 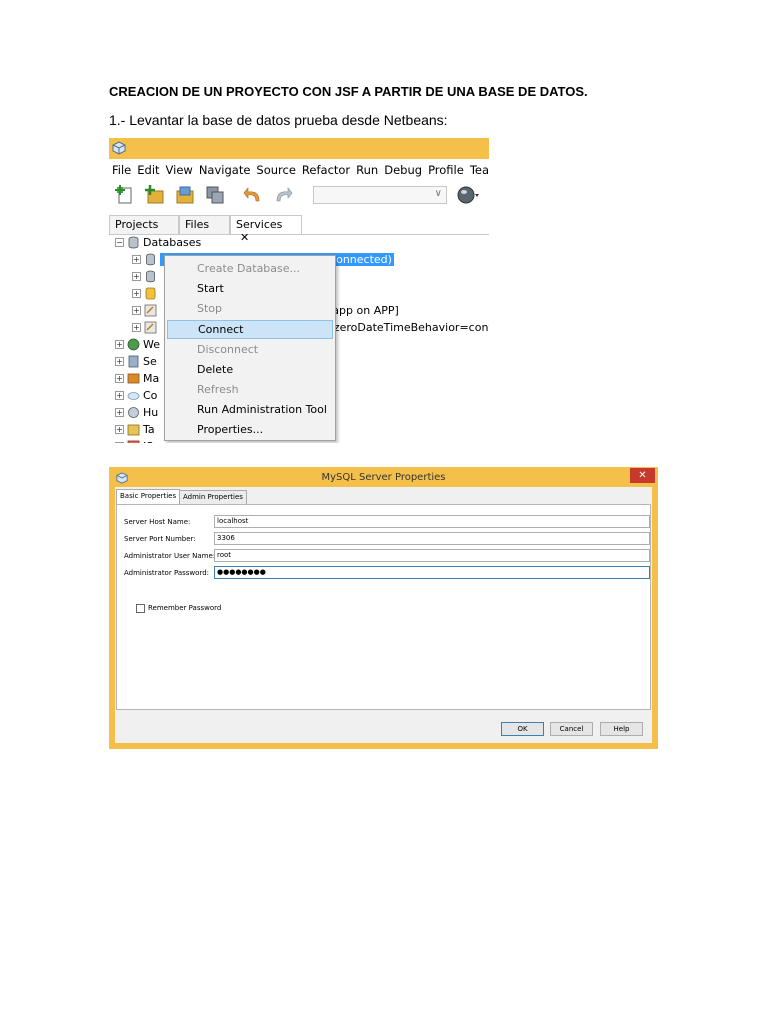 I want to click on menu-item-run-admin-tool: Run Administration Tool, so click(x=250, y=409).